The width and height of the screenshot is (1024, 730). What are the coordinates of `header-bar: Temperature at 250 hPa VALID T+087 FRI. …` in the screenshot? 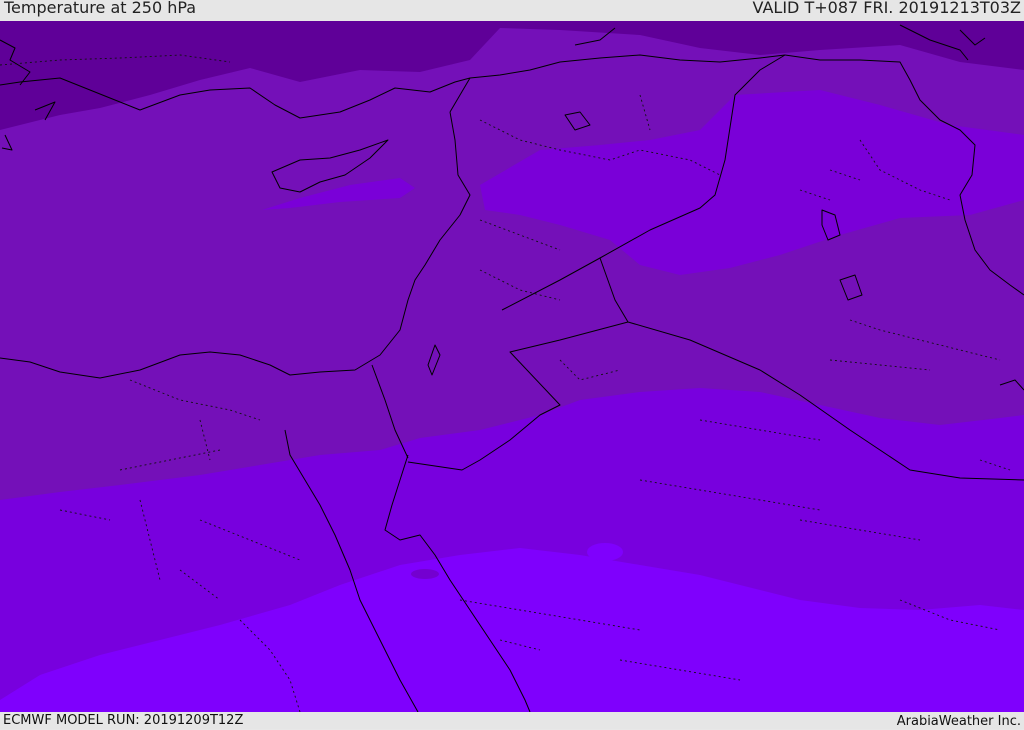 It's located at (512, 10).